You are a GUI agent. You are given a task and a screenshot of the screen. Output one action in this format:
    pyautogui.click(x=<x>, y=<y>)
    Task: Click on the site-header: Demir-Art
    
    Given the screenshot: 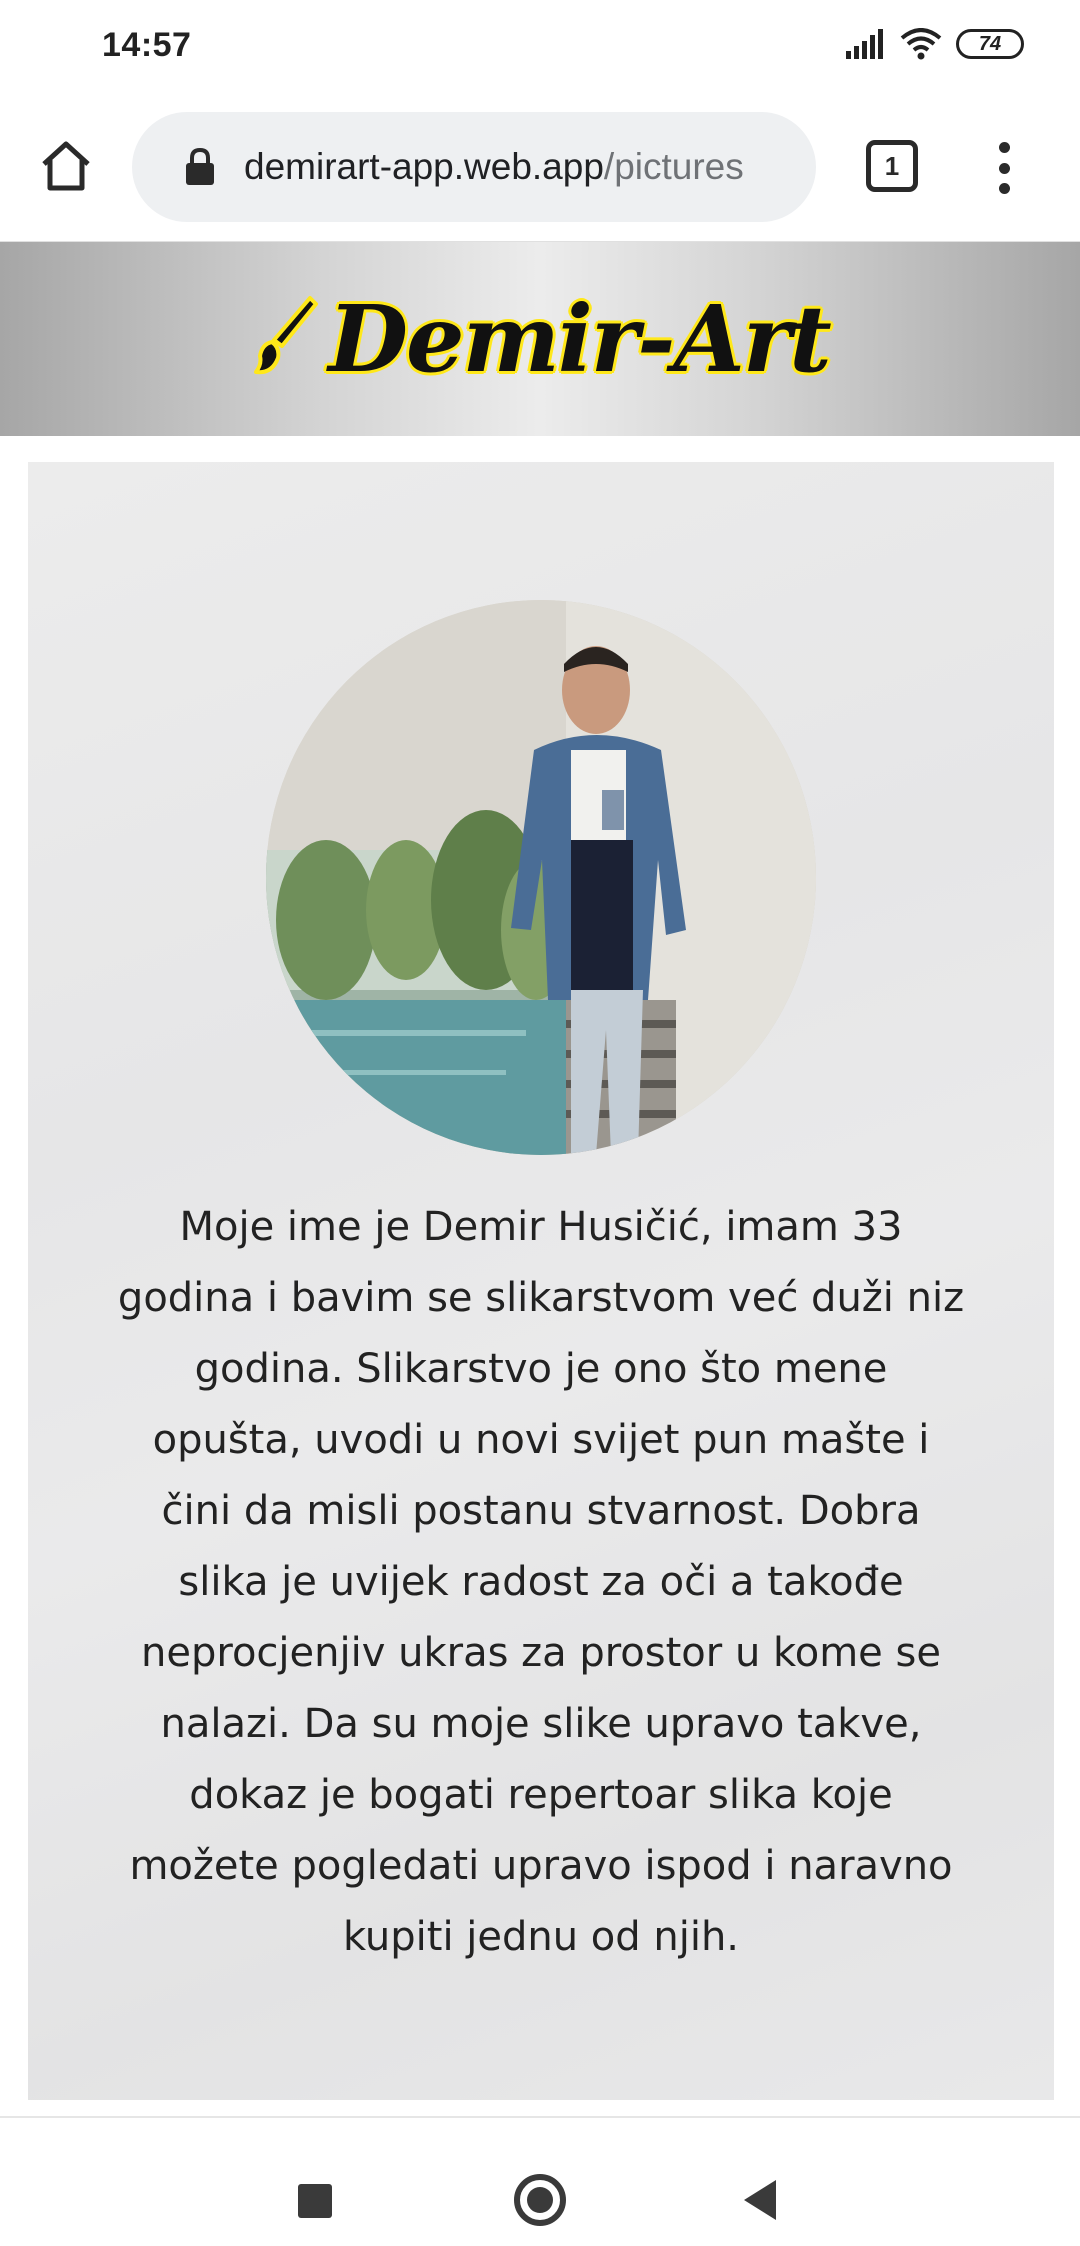 What is the action you would take?
    pyautogui.click(x=540, y=339)
    